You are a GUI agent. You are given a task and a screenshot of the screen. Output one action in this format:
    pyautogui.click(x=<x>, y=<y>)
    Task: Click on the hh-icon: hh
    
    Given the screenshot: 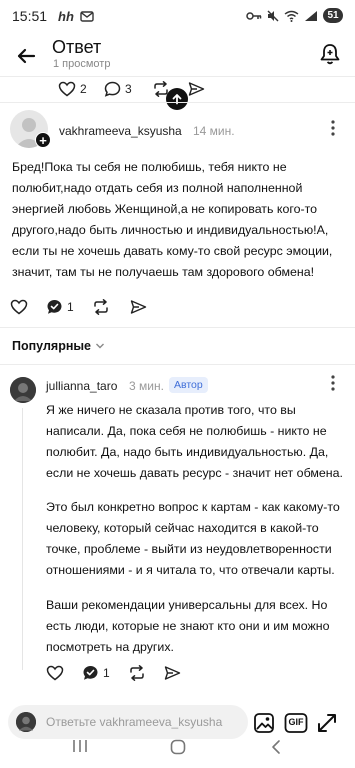 What is the action you would take?
    pyautogui.click(x=66, y=16)
    